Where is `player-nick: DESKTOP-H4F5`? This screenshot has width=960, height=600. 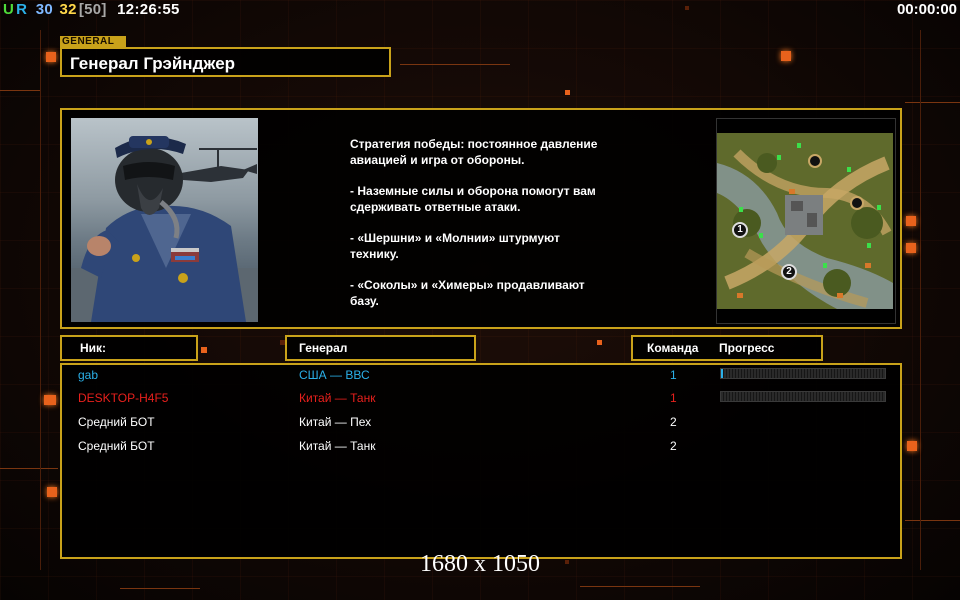 player-nick: DESKTOP-H4F5 is located at coordinates (123, 398).